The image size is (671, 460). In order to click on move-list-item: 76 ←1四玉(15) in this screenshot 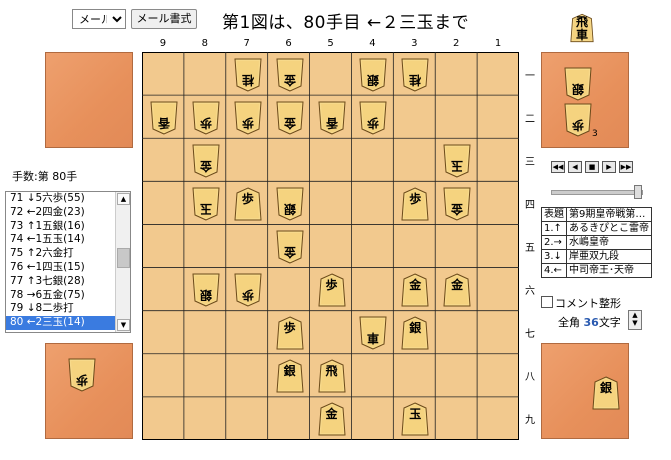, I will do `click(68, 268)`.